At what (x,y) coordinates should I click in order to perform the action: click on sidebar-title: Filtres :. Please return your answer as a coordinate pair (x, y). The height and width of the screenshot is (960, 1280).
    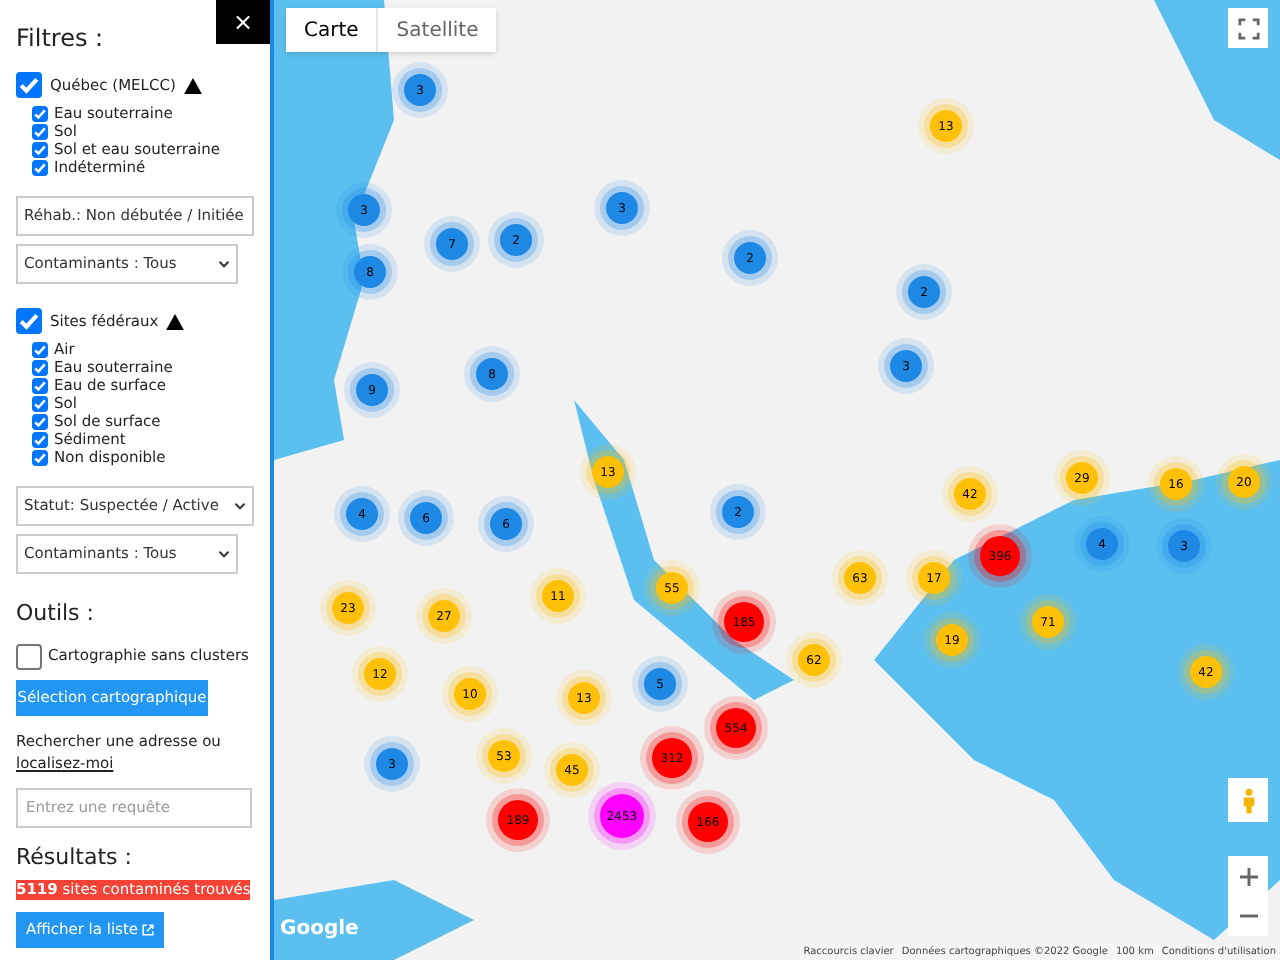
    Looking at the image, I should click on (60, 39).